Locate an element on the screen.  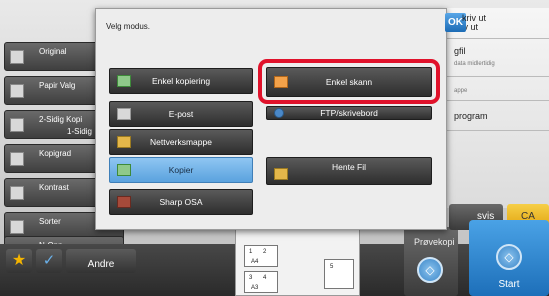
zoom-icon is located at coordinates (17, 159).